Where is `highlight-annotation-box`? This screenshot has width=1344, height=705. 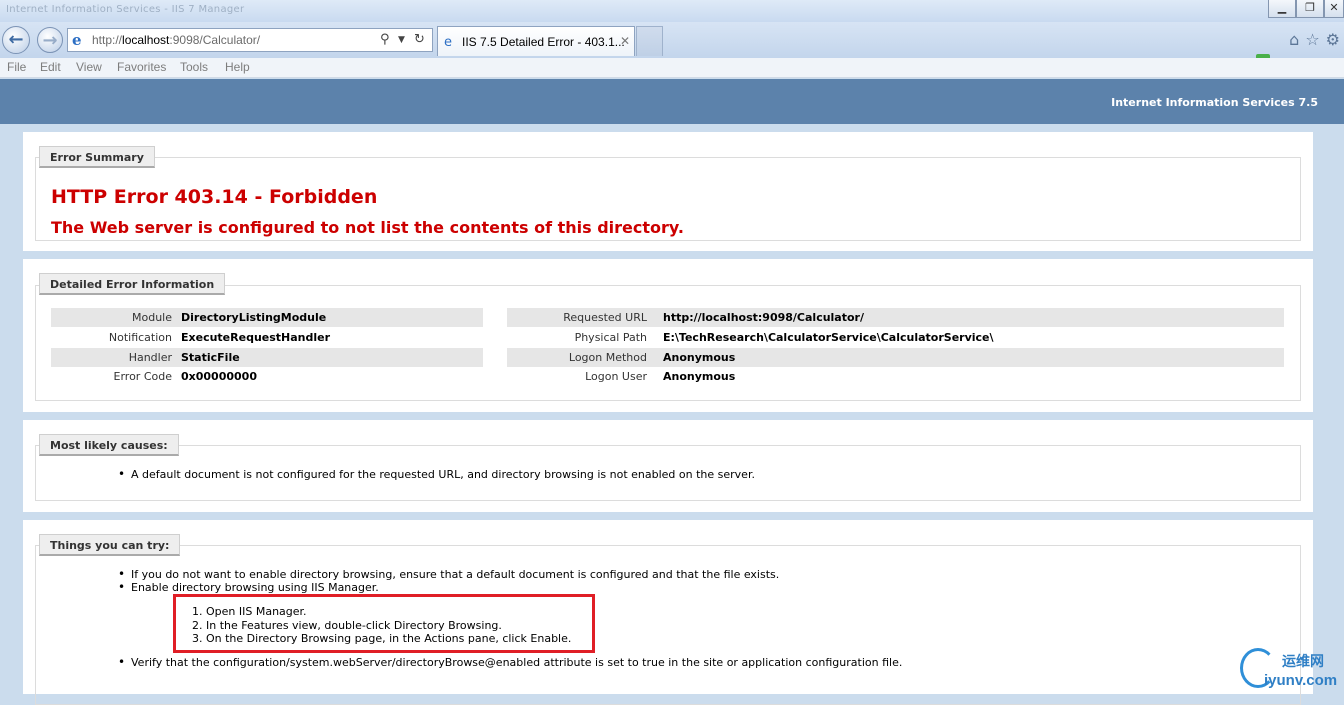 highlight-annotation-box is located at coordinates (384, 623).